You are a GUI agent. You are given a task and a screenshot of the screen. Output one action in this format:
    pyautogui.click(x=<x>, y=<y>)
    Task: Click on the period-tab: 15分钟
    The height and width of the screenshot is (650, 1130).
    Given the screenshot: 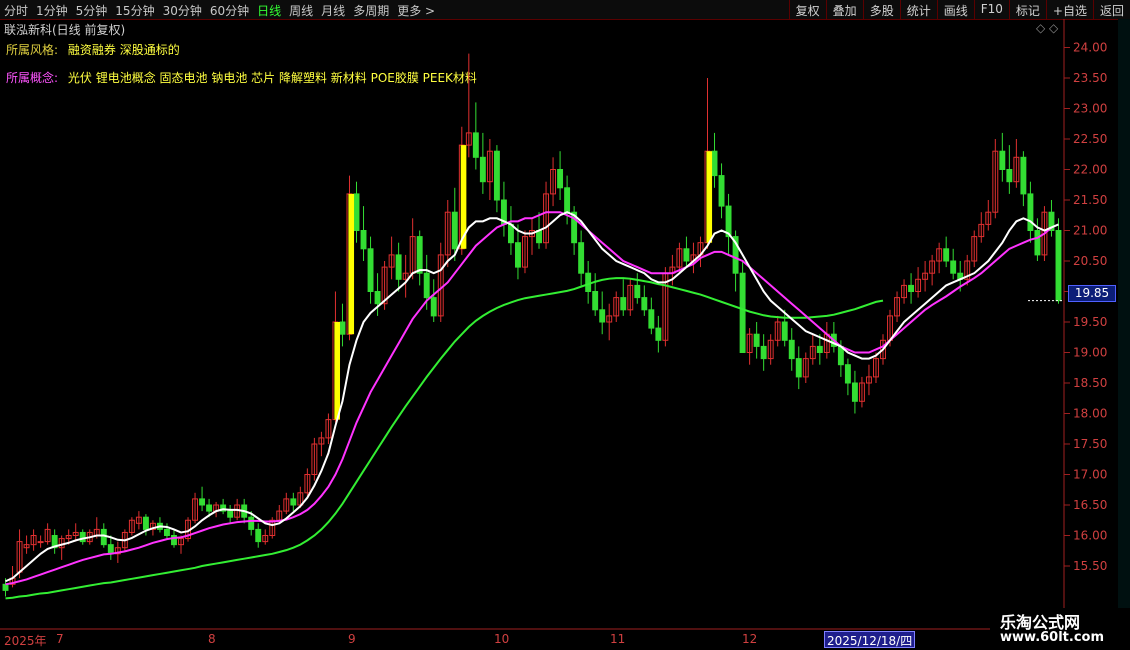 What is the action you would take?
    pyautogui.click(x=134, y=11)
    